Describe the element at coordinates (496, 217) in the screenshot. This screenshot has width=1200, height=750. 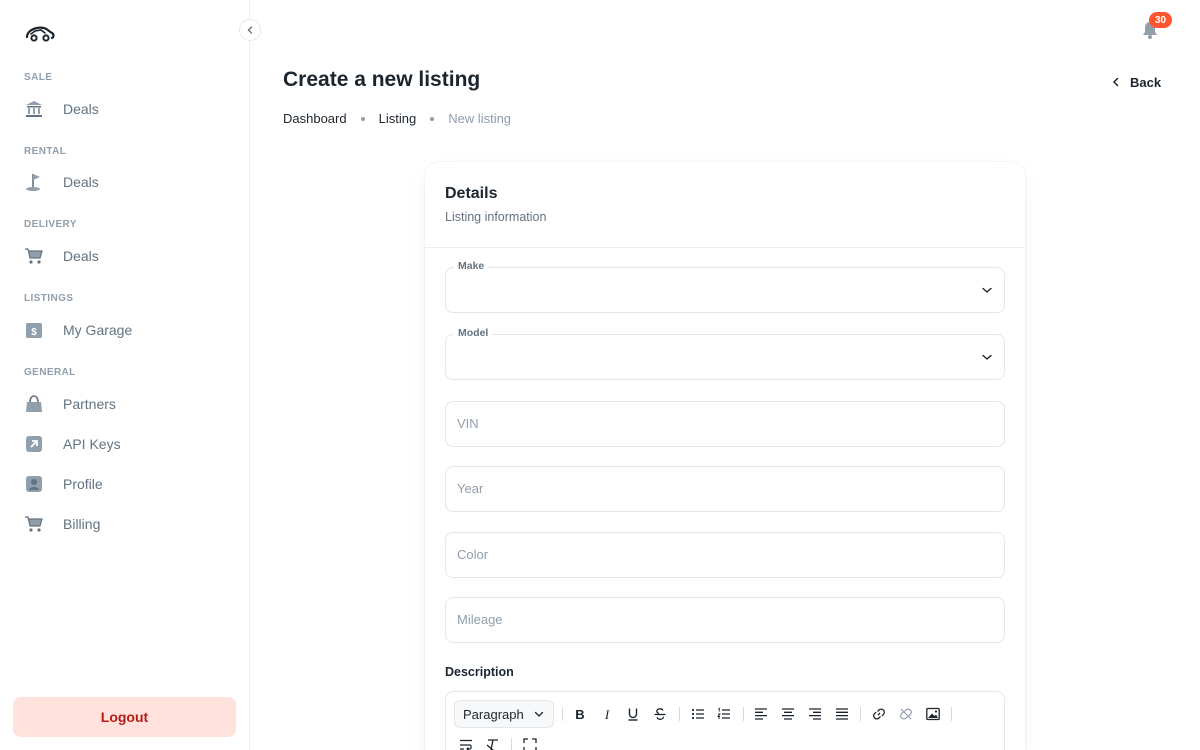
I see `card-subtitle: Listing information` at that location.